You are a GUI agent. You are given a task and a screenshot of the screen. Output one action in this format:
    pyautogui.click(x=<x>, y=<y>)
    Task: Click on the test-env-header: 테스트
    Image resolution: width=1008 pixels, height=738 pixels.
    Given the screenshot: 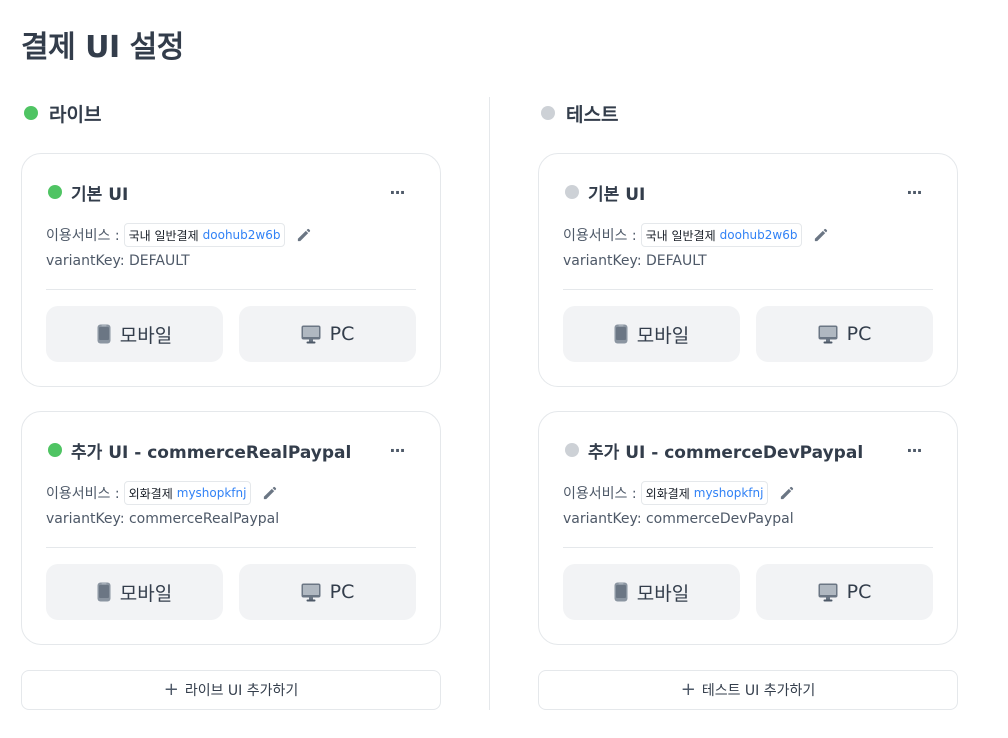 What is the action you would take?
    pyautogui.click(x=578, y=113)
    